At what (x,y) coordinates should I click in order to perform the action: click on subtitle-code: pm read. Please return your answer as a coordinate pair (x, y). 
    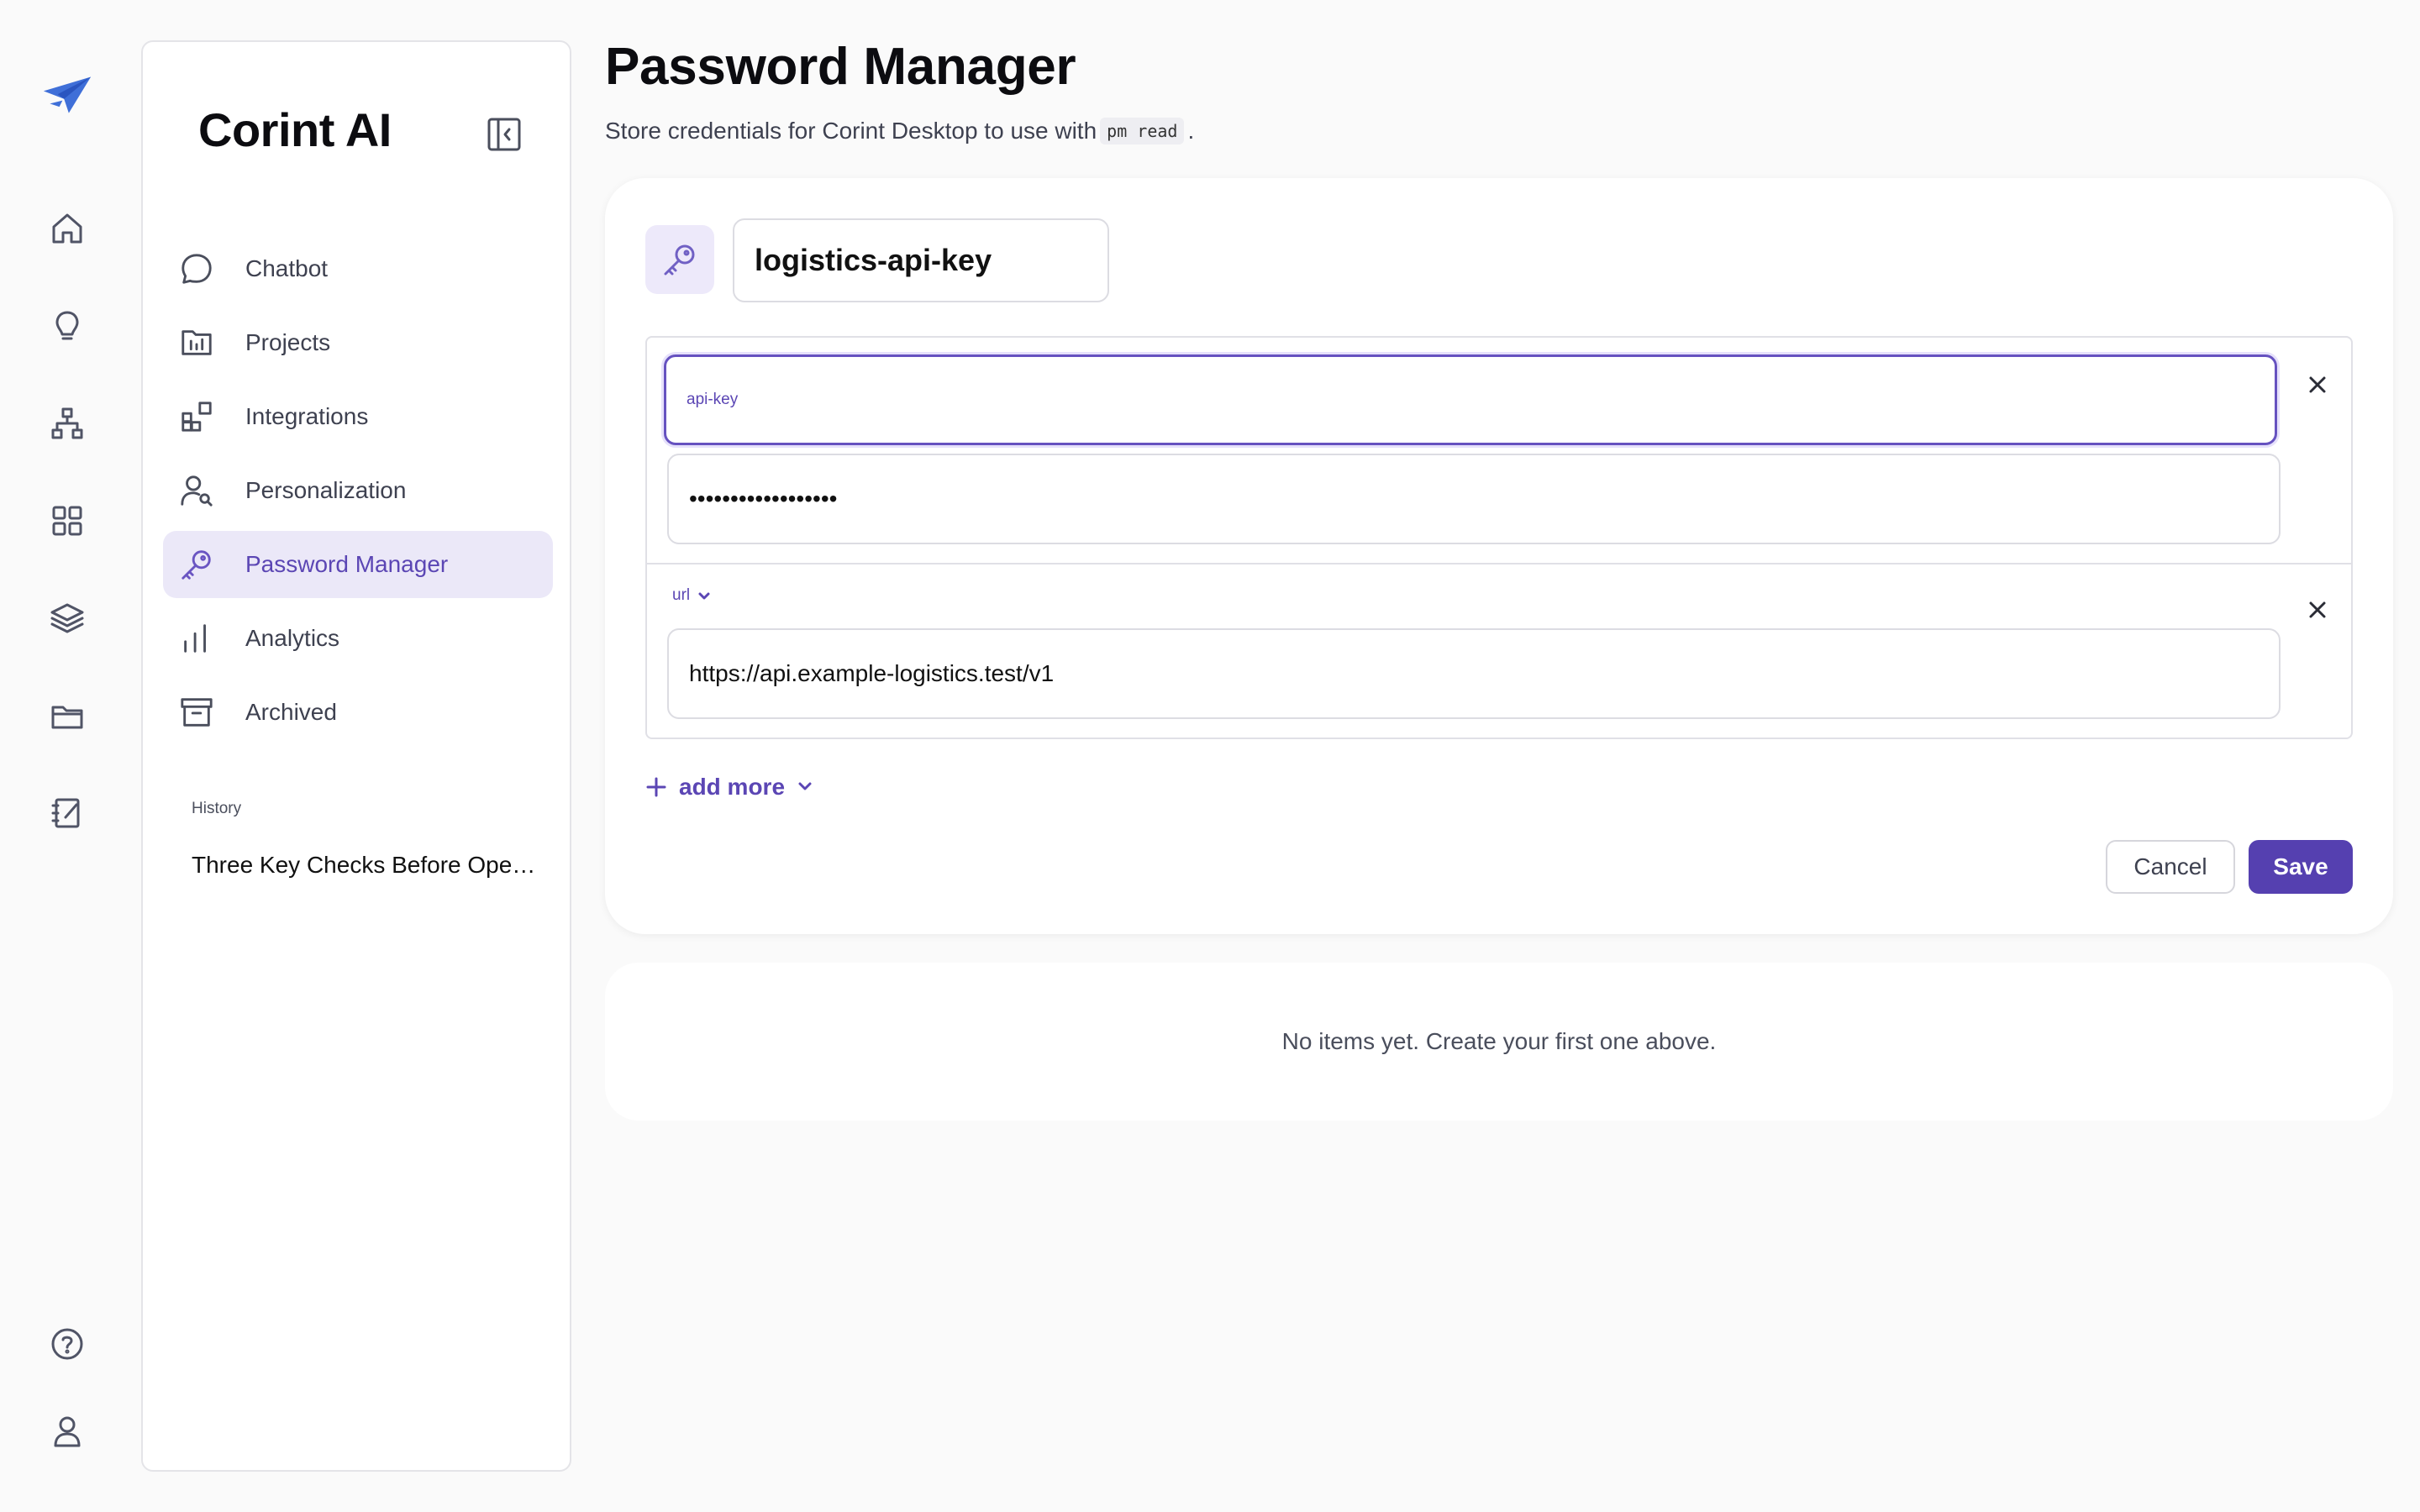
    Looking at the image, I should click on (1142, 131).